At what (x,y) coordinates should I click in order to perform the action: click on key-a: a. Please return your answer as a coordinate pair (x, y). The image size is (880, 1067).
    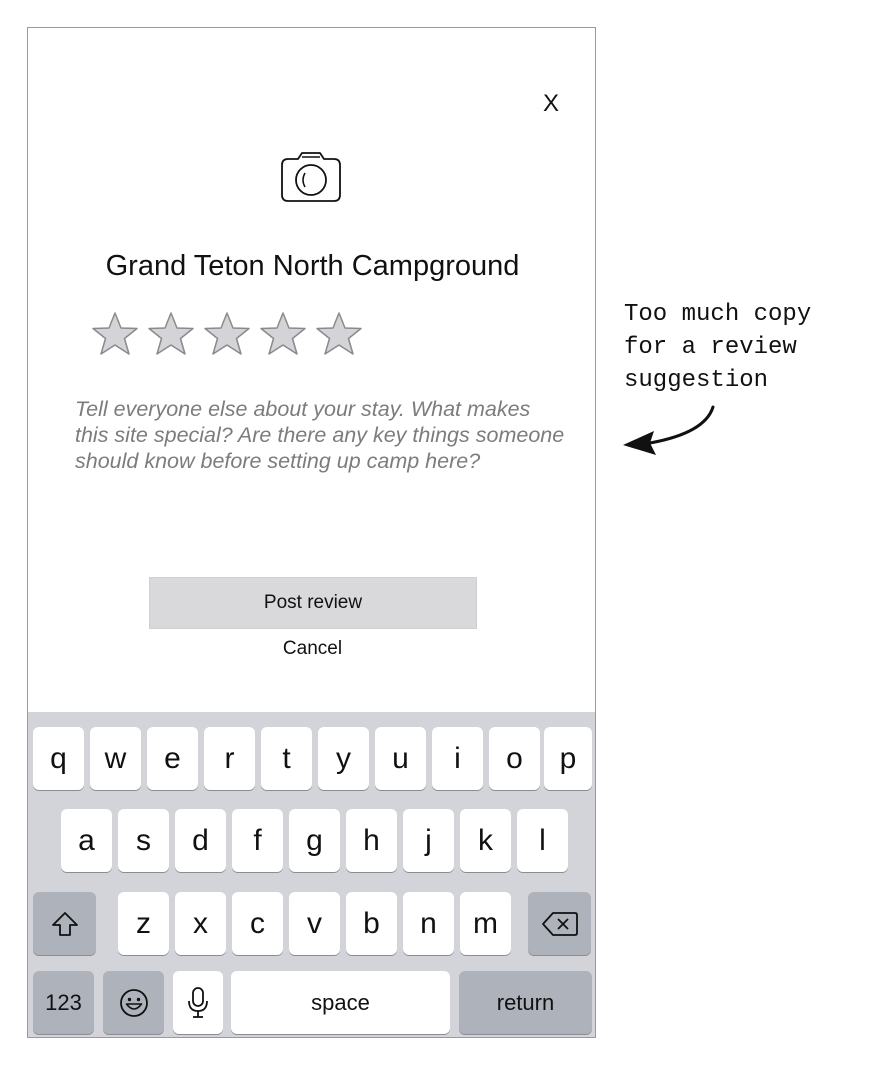
    Looking at the image, I should click on (86, 840).